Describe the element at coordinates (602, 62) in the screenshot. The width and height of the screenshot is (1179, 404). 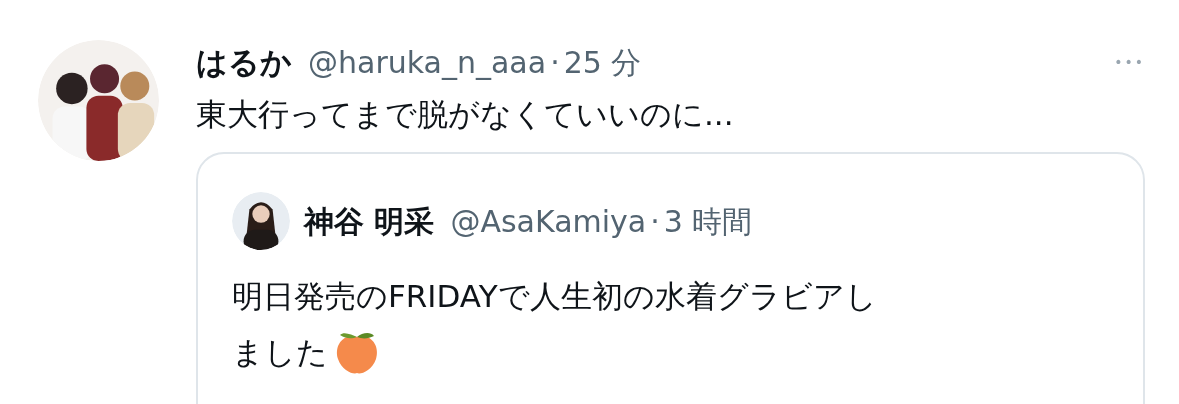
I see `timestamp: 25 分` at that location.